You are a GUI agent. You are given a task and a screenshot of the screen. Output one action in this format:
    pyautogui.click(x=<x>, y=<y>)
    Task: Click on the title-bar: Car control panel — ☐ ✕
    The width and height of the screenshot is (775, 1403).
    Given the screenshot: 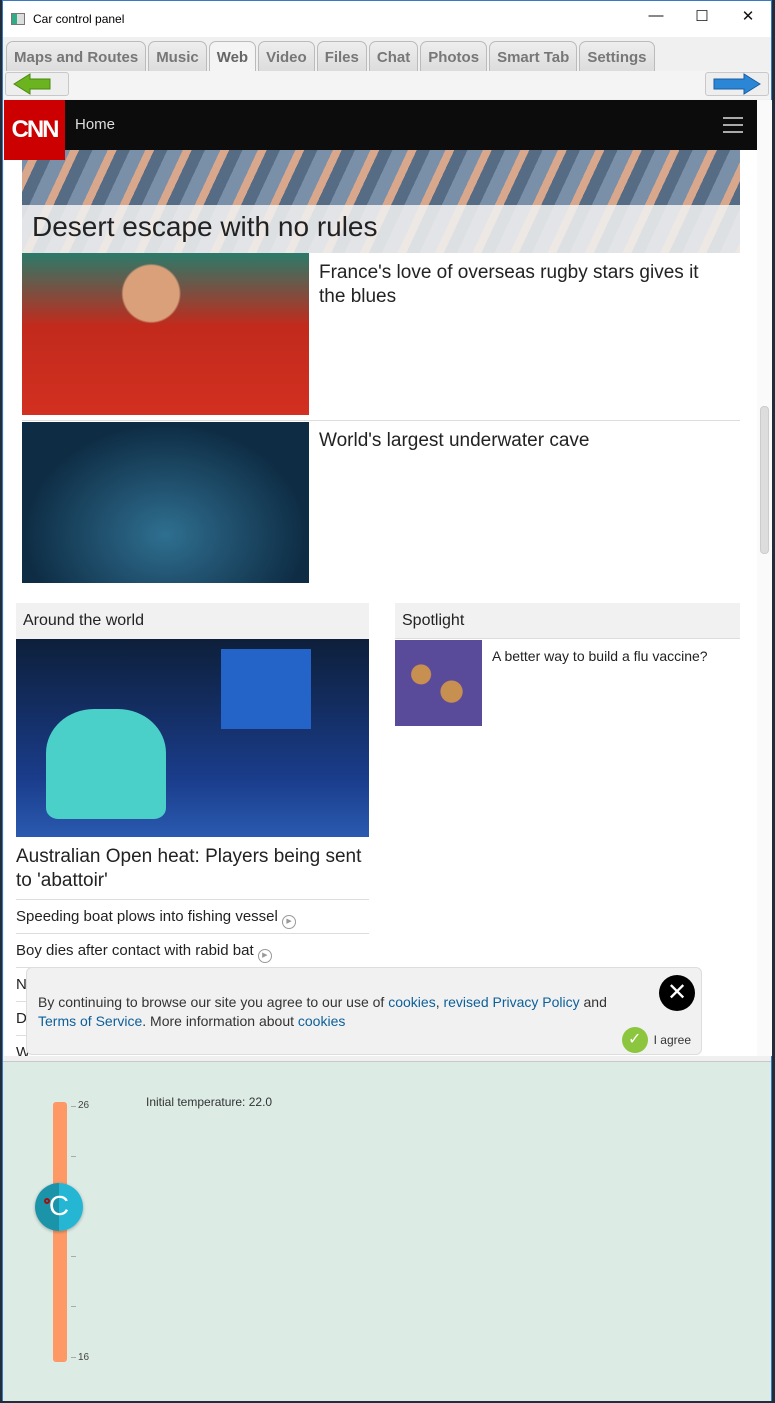 What is the action you would take?
    pyautogui.click(x=387, y=19)
    